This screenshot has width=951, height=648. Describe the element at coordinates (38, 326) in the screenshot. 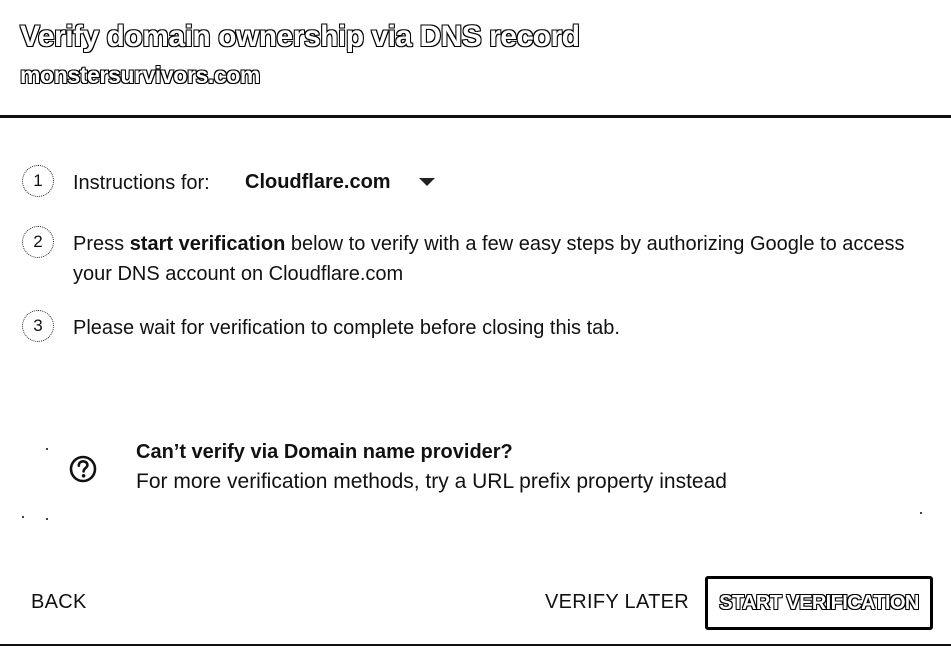

I see `step-number: 3` at that location.